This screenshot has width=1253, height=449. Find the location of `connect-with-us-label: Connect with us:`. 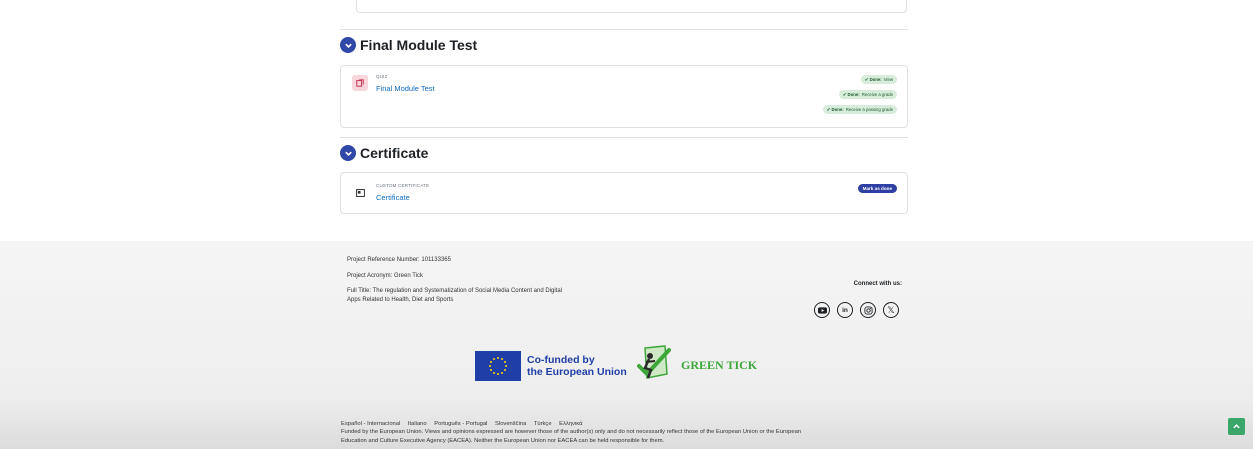

connect-with-us-label: Connect with us: is located at coordinates (877, 284).